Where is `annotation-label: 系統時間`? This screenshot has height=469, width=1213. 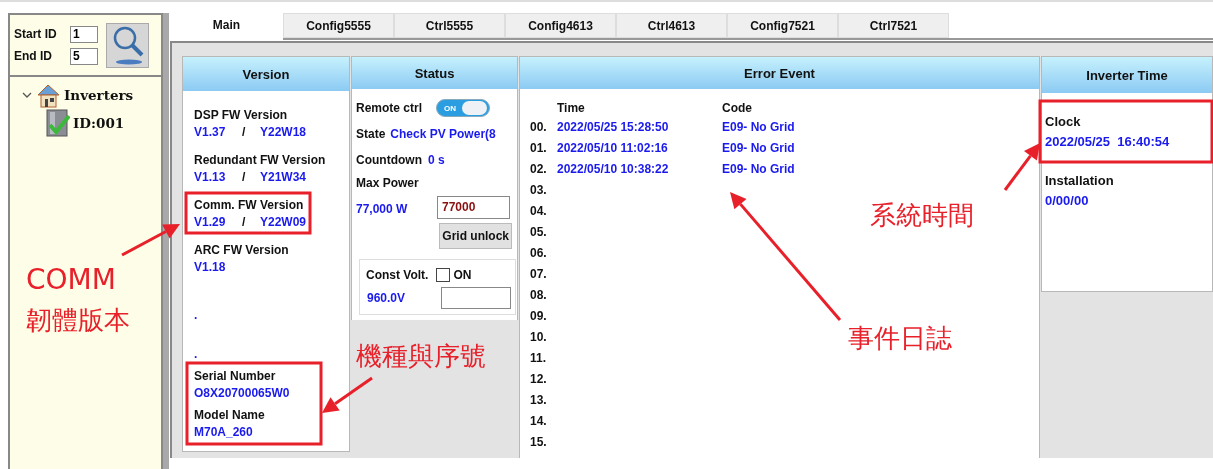
annotation-label: 系統時間 is located at coordinates (922, 215).